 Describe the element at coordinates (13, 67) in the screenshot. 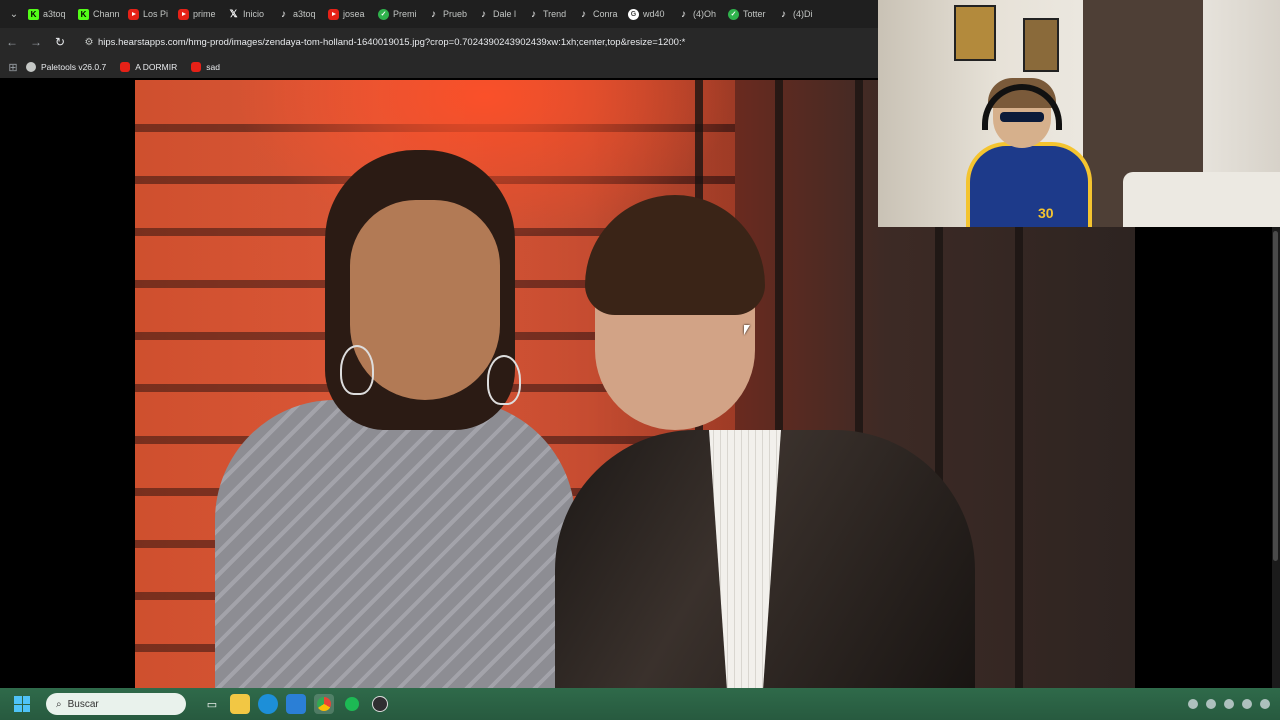

I see `apps-grid-icon: ⊞` at that location.